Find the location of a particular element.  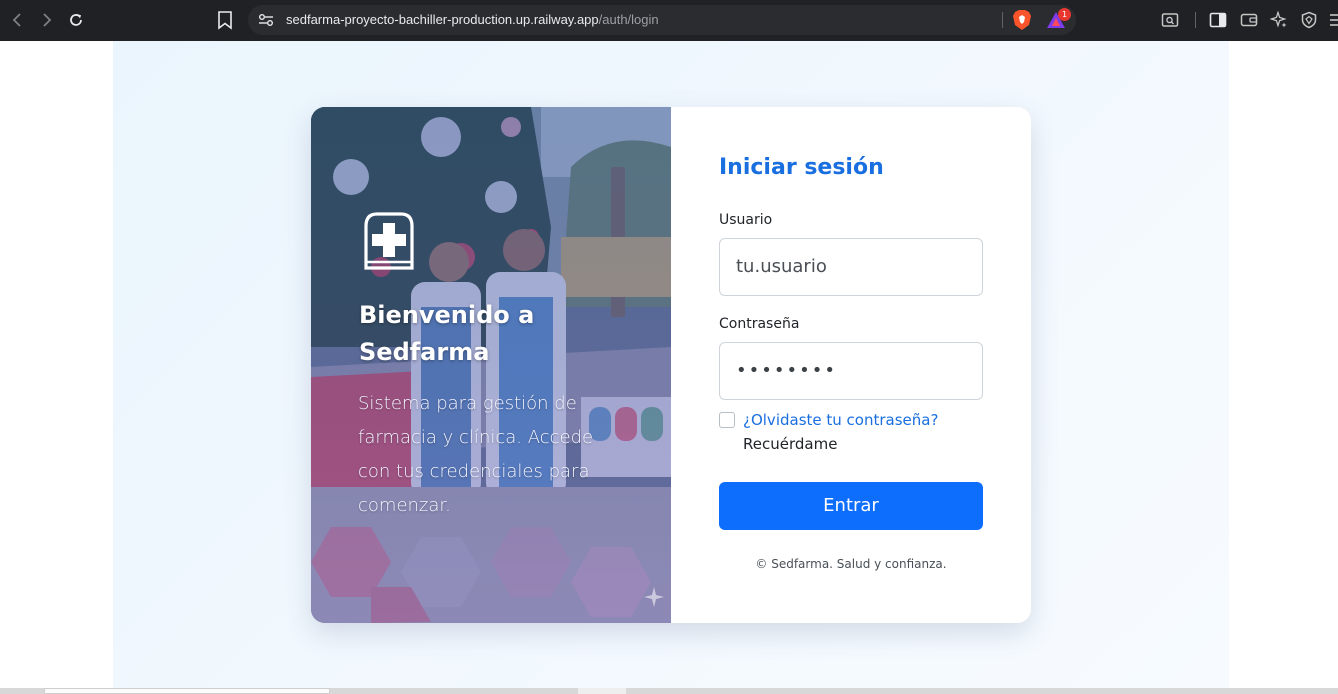

sparkle-icon is located at coordinates (654, 597).